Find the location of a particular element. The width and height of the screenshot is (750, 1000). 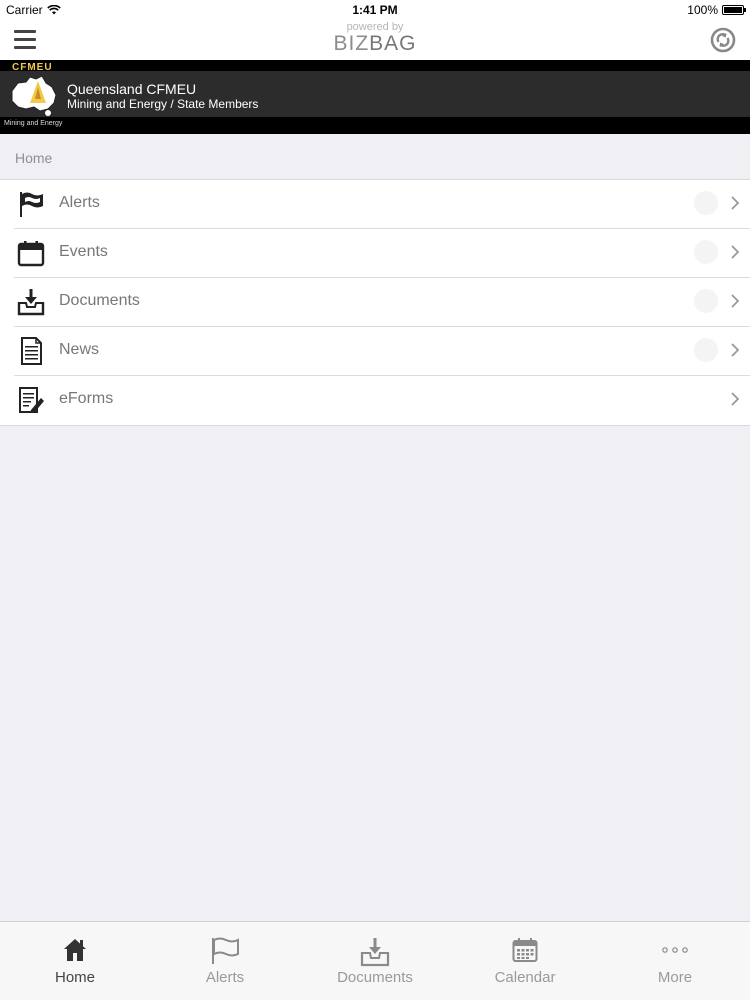

menu-item-label: News is located at coordinates (79, 349).